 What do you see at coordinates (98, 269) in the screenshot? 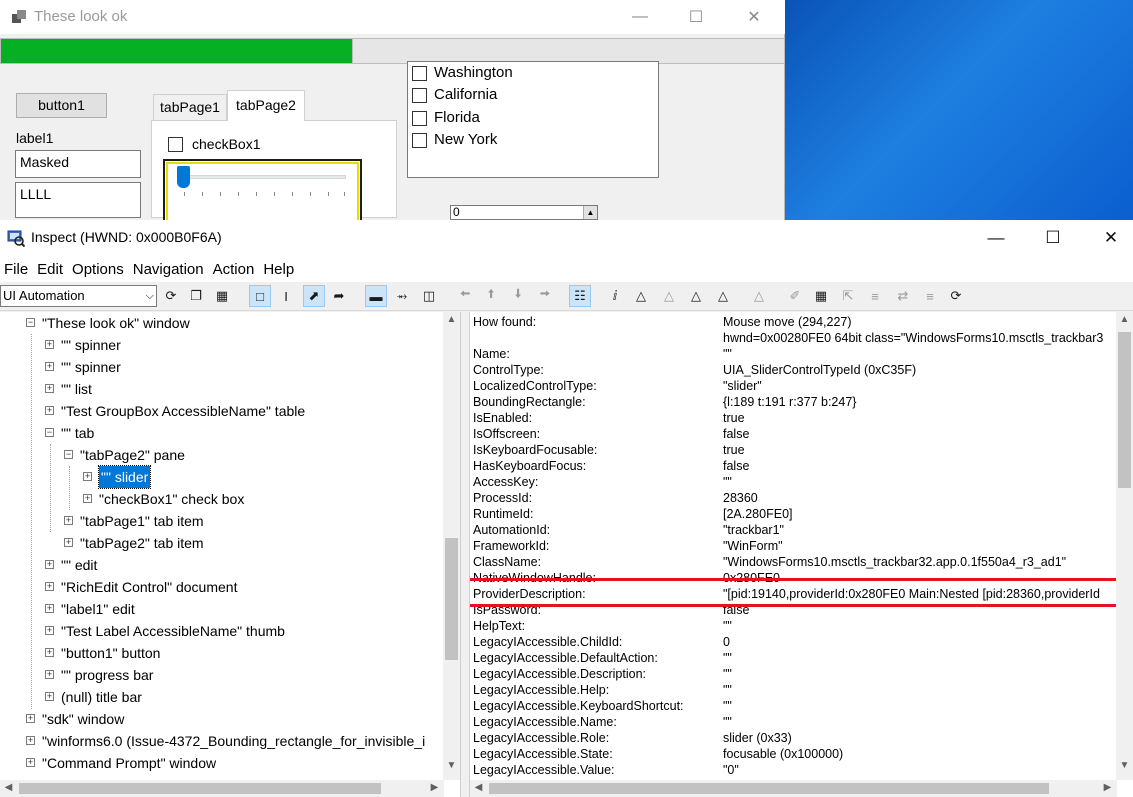
I see `menu-options: Options` at bounding box center [98, 269].